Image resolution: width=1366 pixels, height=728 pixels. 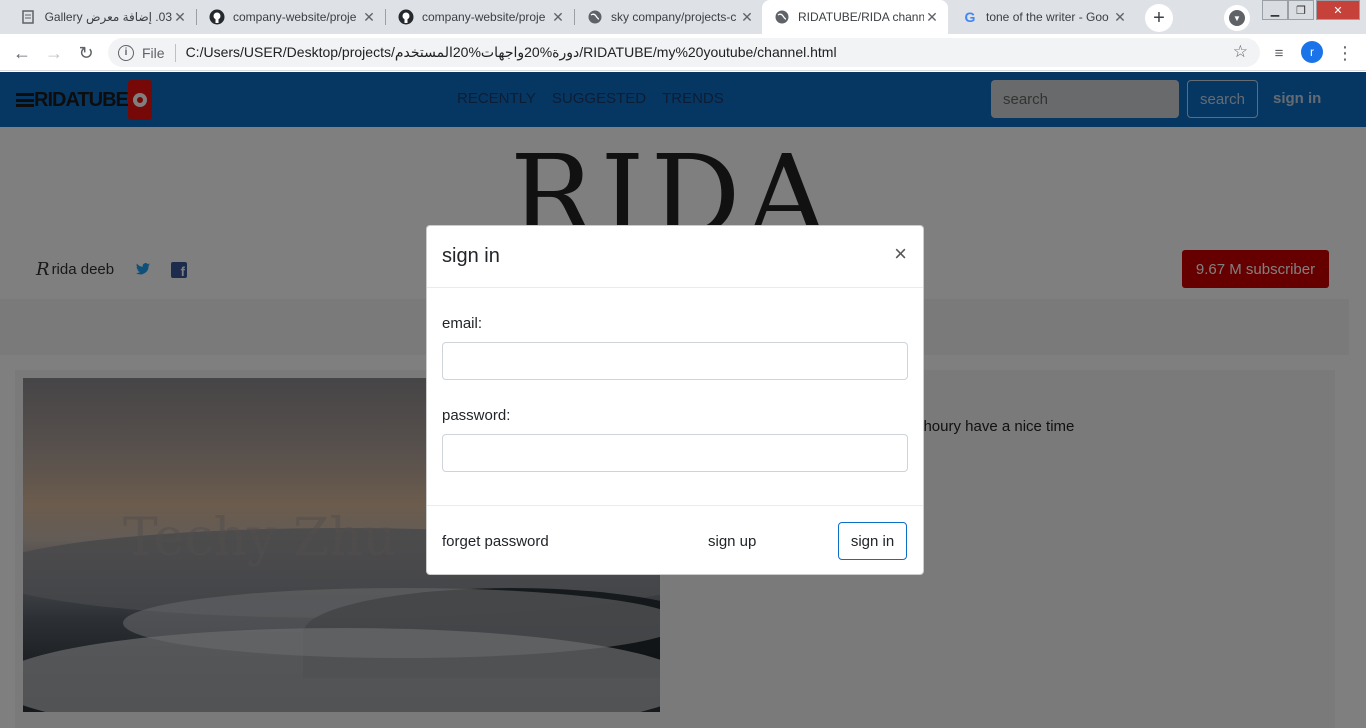 I want to click on minimize-button: ▁, so click(x=1275, y=10).